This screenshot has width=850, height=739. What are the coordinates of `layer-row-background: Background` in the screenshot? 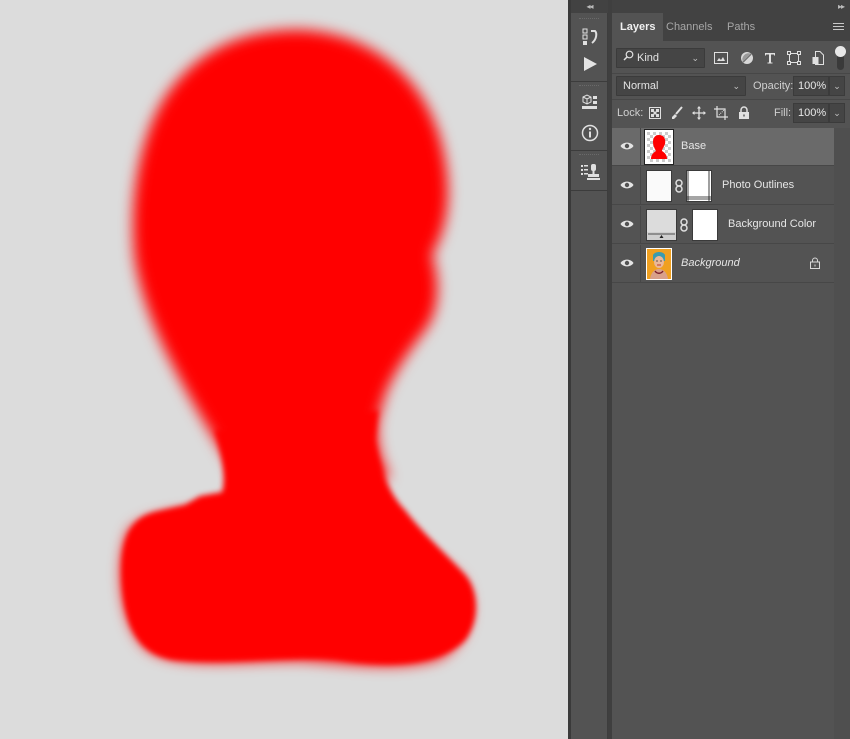 It's located at (723, 264).